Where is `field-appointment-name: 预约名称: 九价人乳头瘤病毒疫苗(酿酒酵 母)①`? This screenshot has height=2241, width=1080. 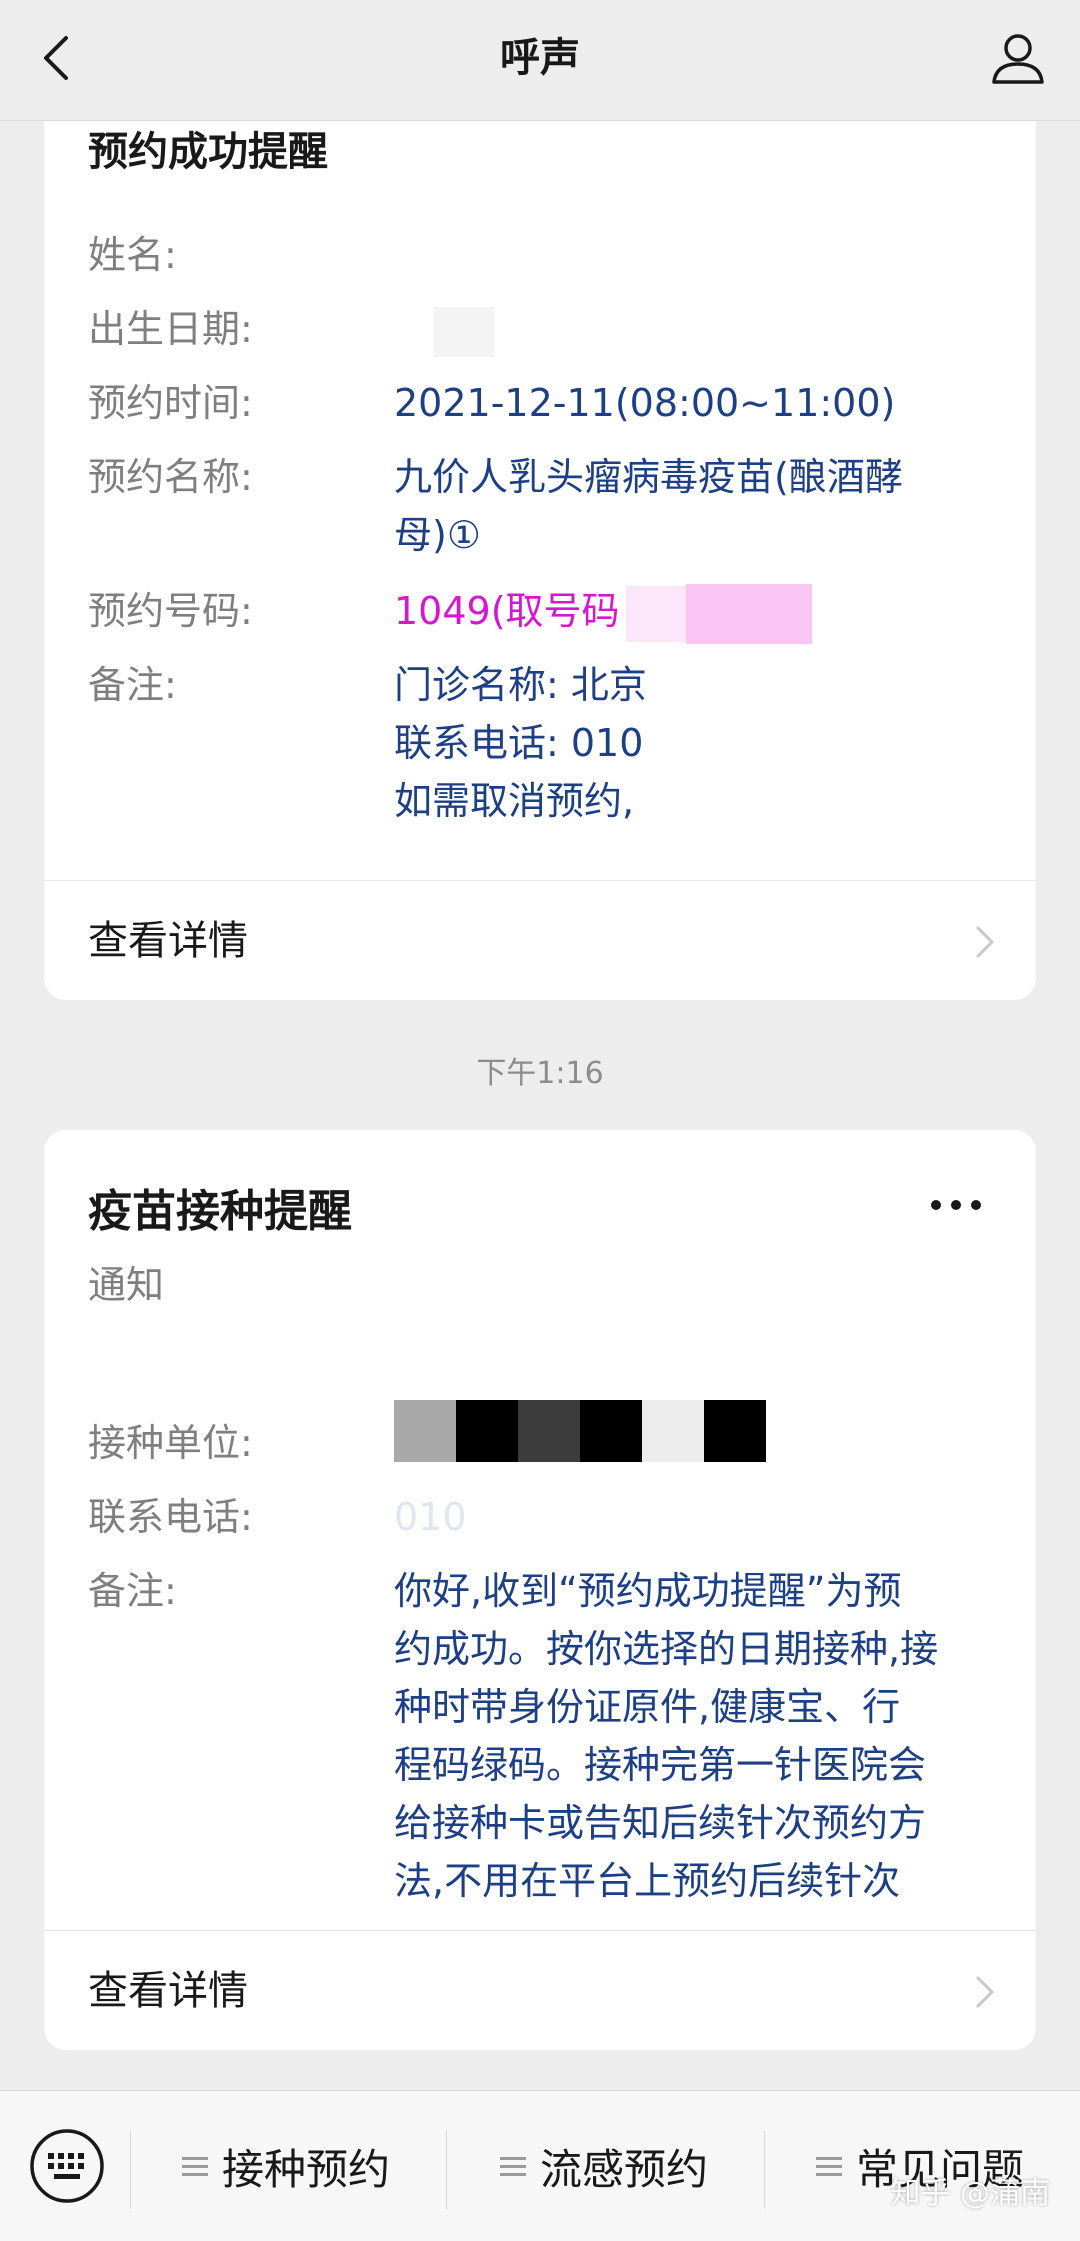
field-appointment-name: 预约名称: 九价人乳头瘤病毒疫苗(酿酒酵 母)① is located at coordinates (542, 508).